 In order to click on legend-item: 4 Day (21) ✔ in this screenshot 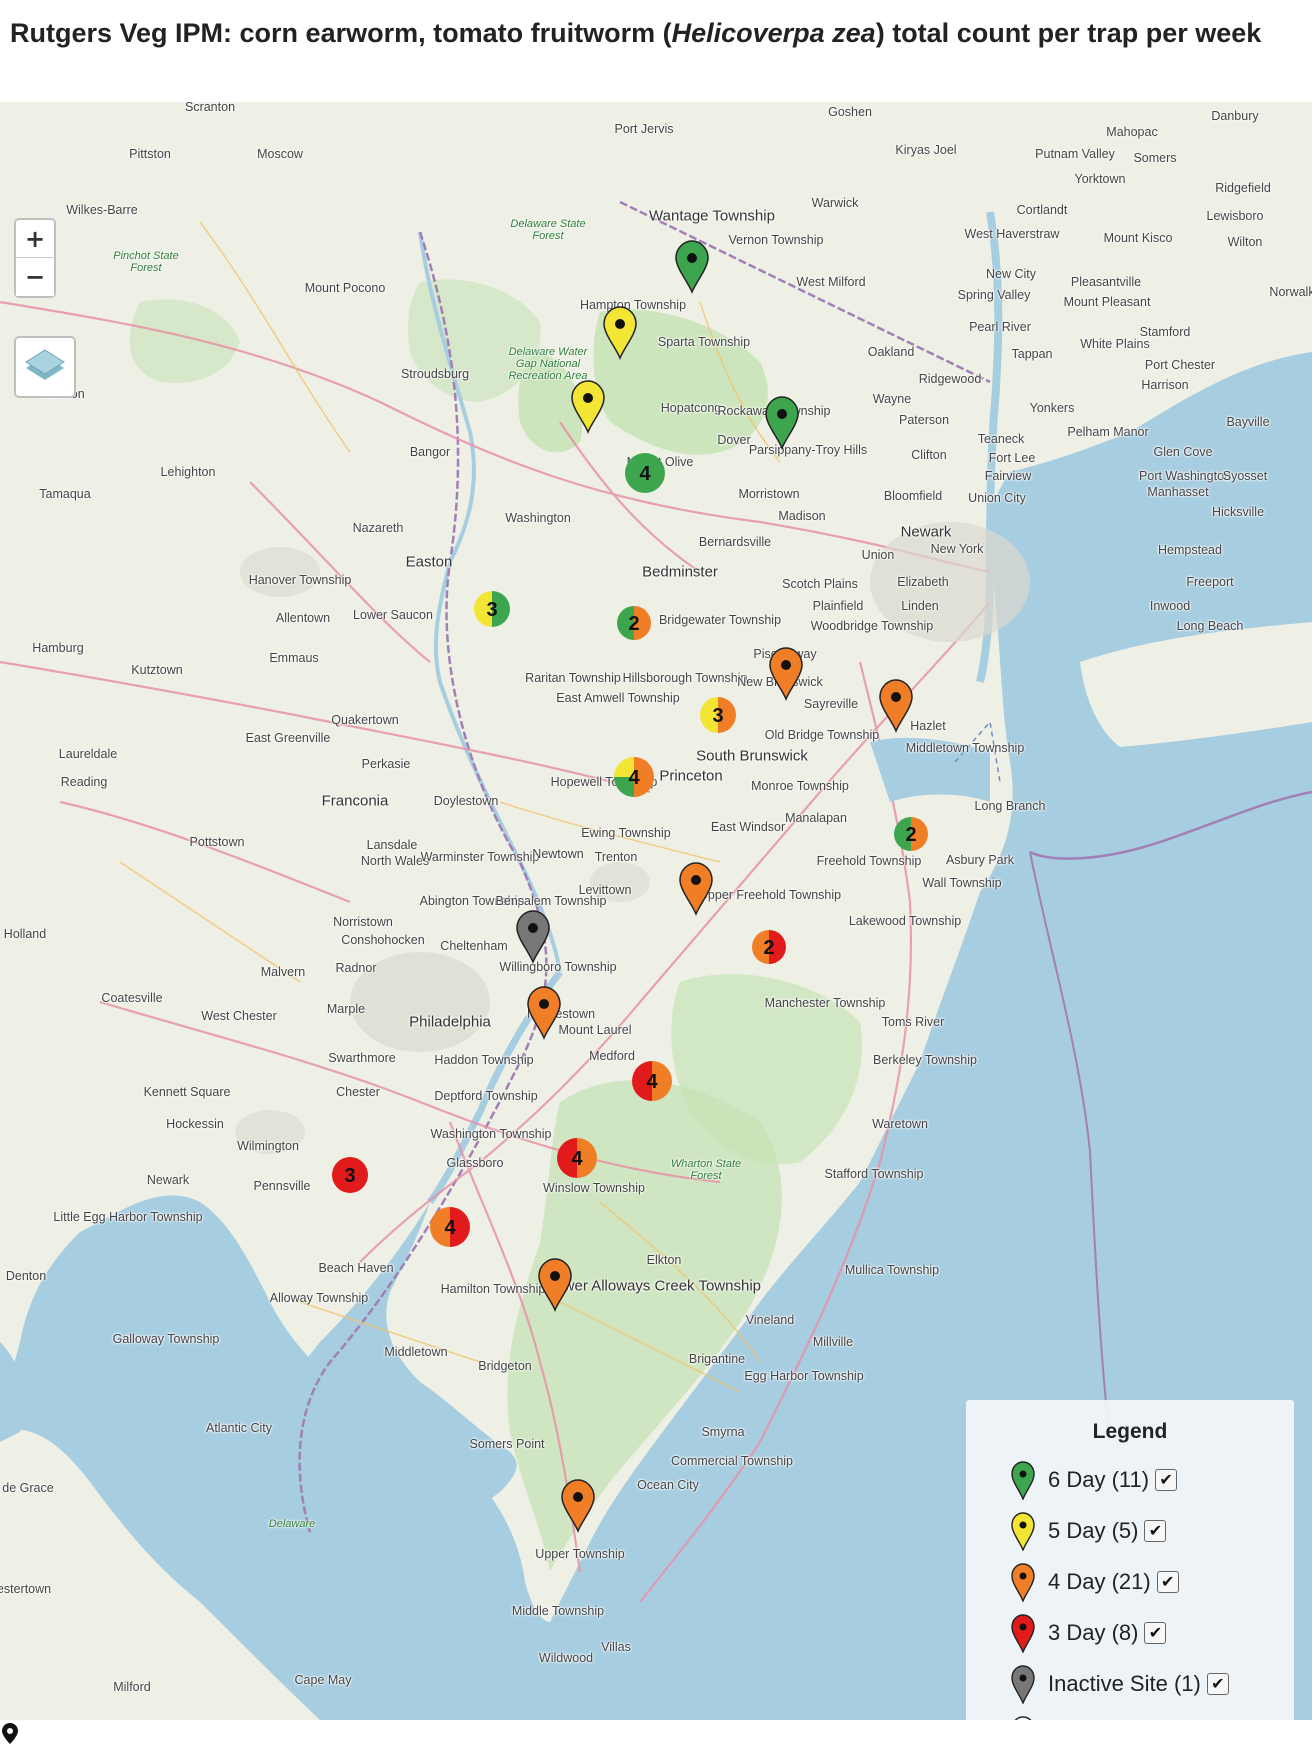, I will do `click(1094, 1582)`.